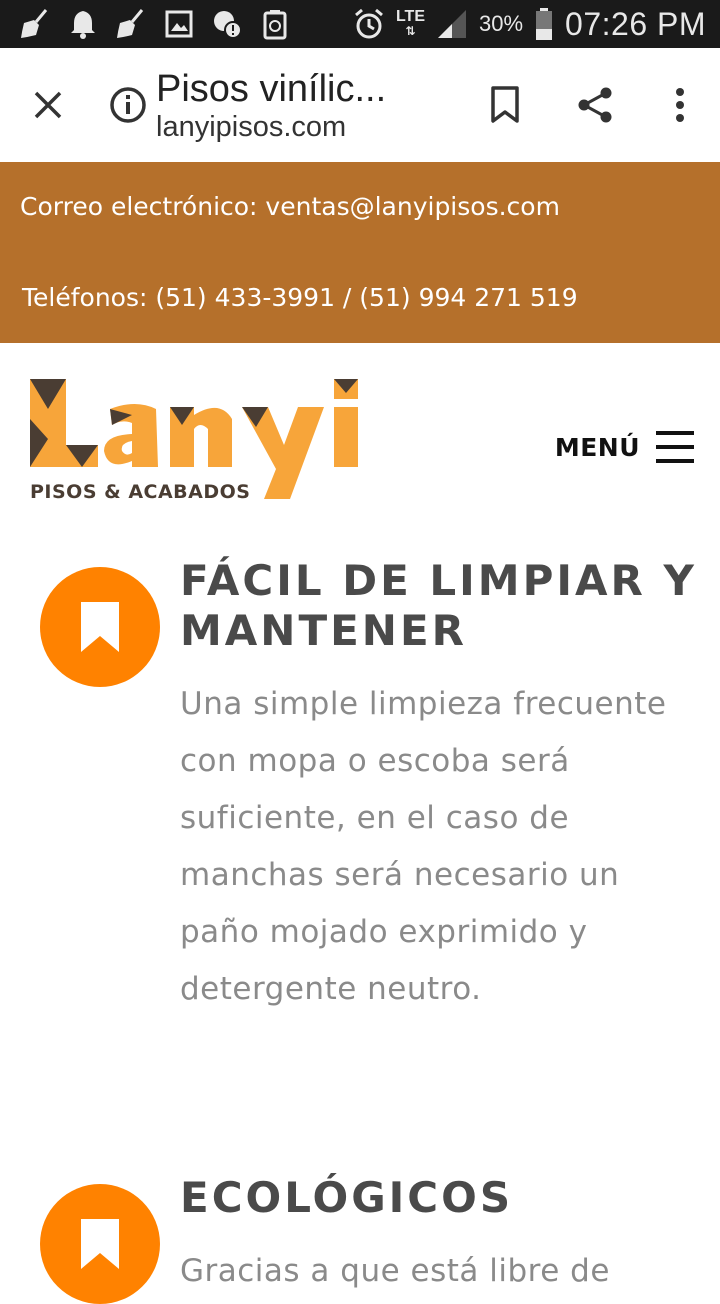 The height and width of the screenshot is (1304, 720). What do you see at coordinates (275, 24) in the screenshot?
I see `recycle-icon` at bounding box center [275, 24].